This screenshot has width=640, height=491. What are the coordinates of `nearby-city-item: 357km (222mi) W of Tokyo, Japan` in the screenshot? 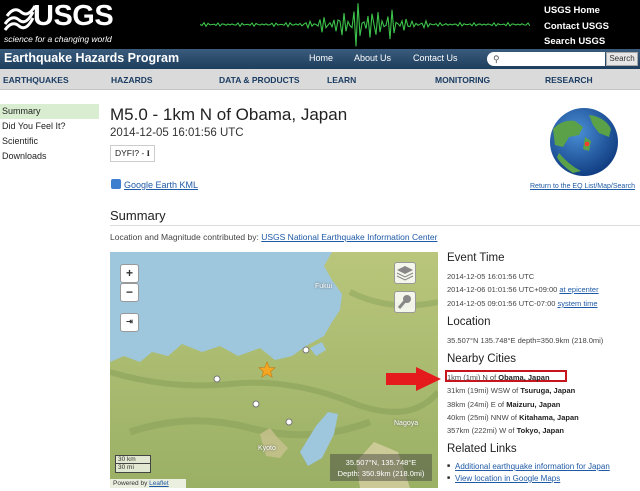 It's located at (505, 430).